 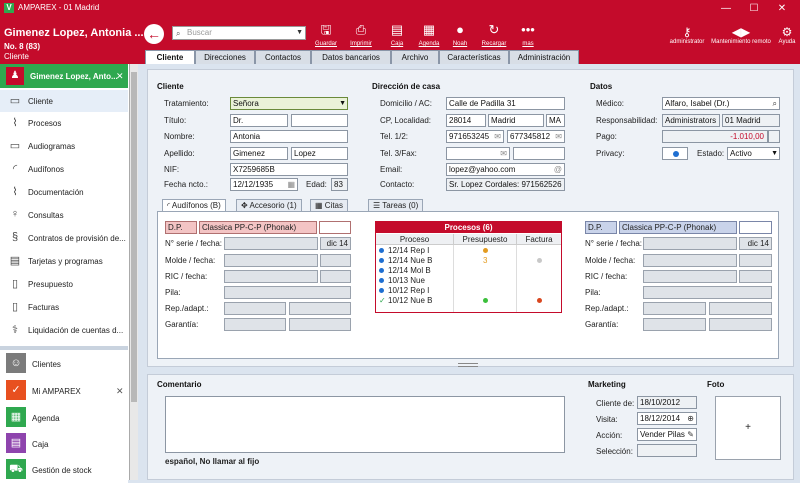 I want to click on noah-button: ● Noah, so click(x=460, y=34).